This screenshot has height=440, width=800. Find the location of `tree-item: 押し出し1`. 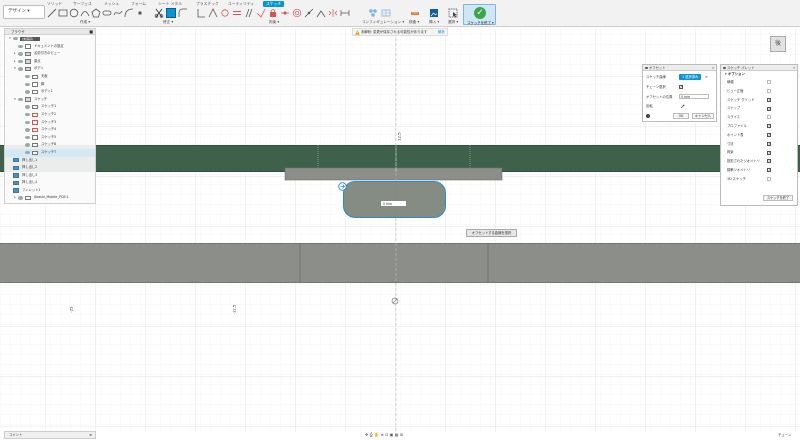

tree-item: 押し出し1 is located at coordinates (50, 161).